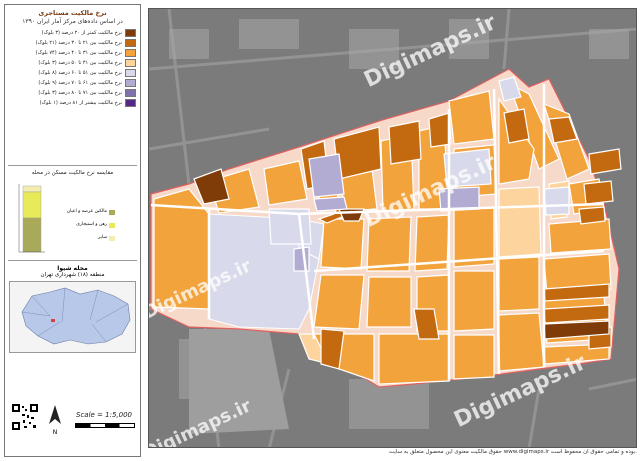  Describe the element at coordinates (72, 275) in the screenshot. I see `district-name: منطقه (۱۸) شهرداری تهران` at that location.